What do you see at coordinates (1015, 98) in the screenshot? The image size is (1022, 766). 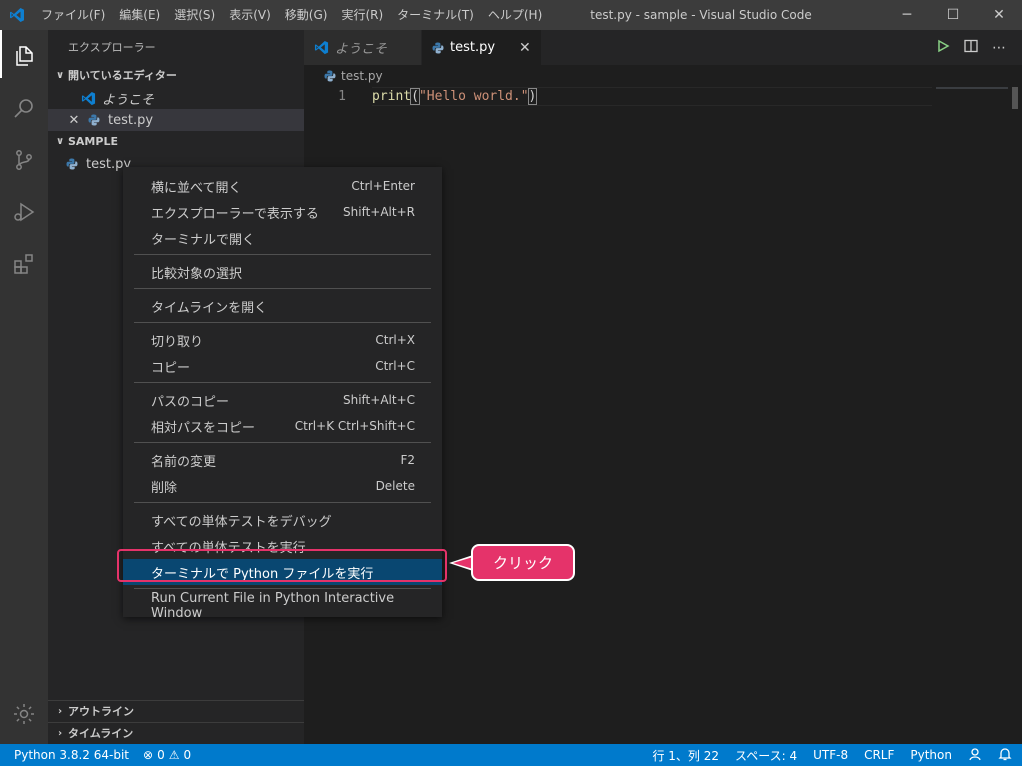 I see `editor-scrollbar` at bounding box center [1015, 98].